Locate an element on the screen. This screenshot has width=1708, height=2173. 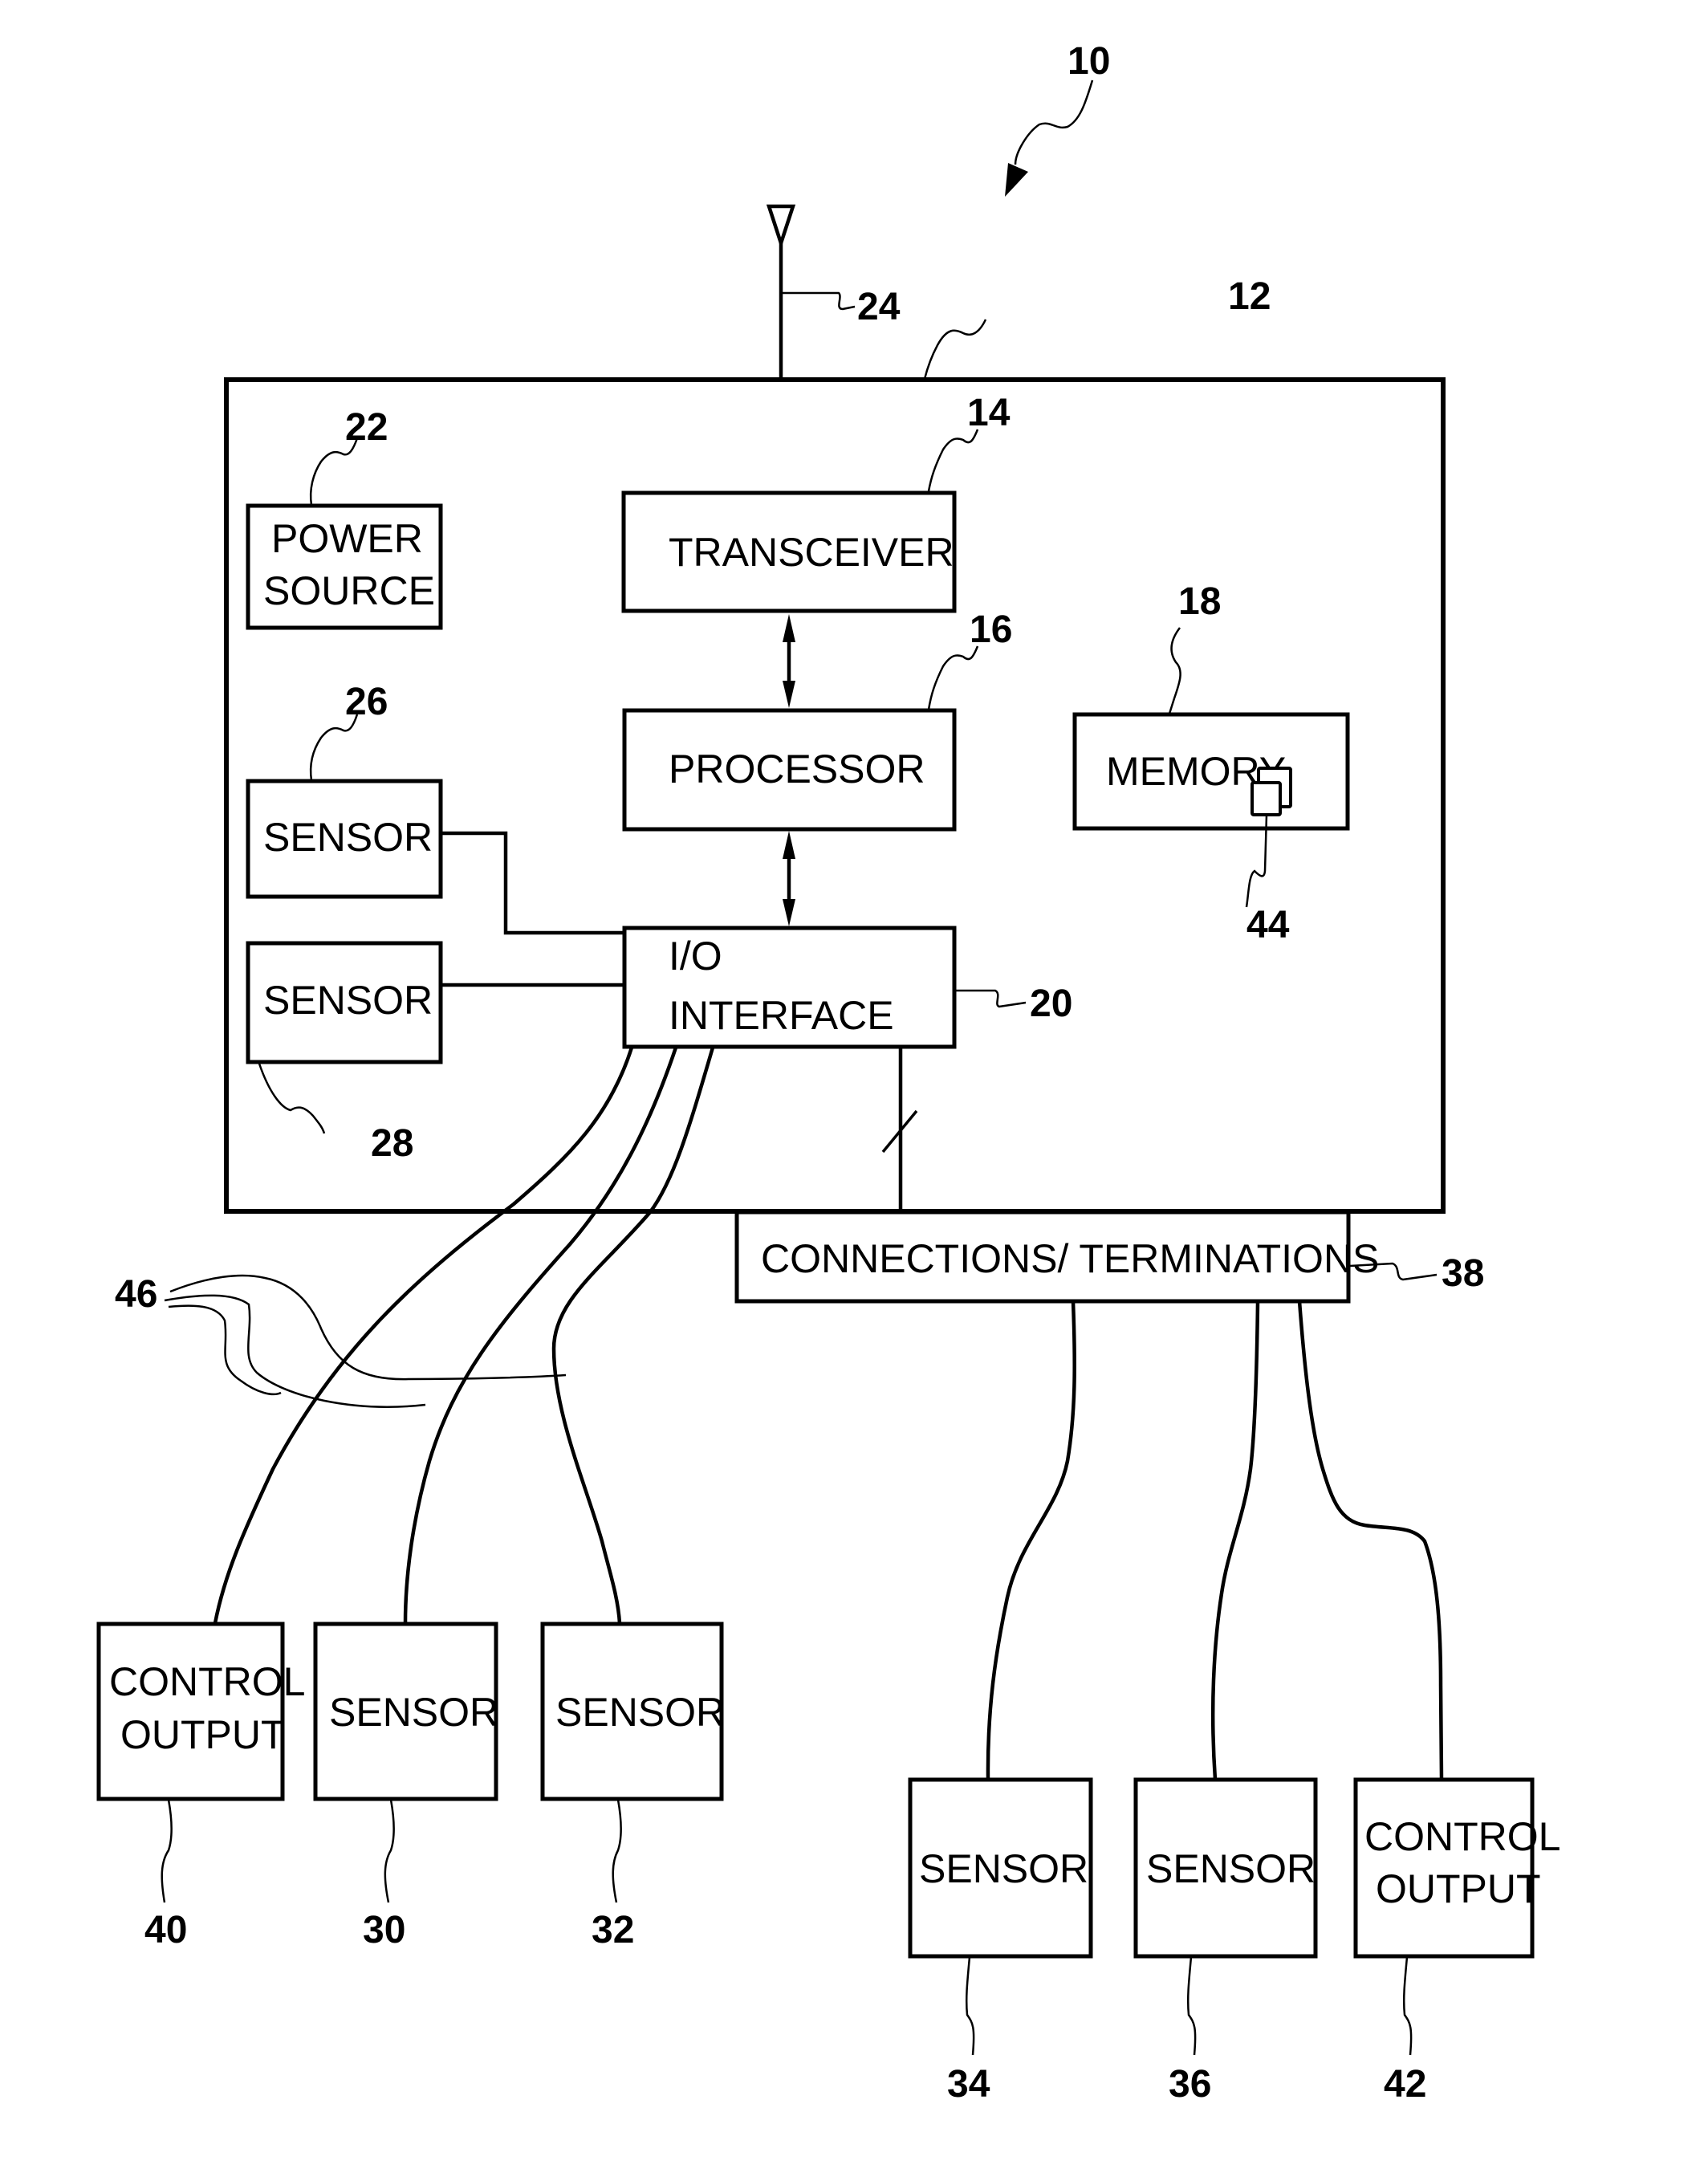
ref-16: 16 is located at coordinates (991, 629).